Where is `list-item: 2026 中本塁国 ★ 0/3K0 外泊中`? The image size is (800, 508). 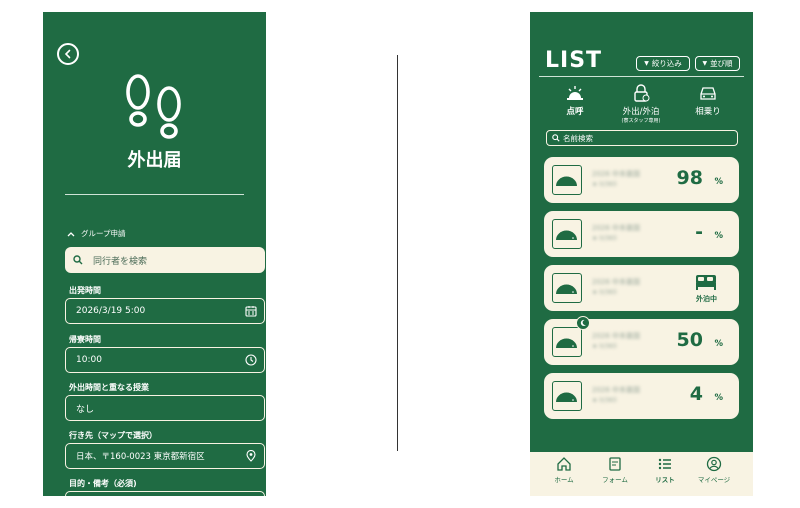 list-item: 2026 中本塁国 ★ 0/3K0 外泊中 is located at coordinates (641, 288).